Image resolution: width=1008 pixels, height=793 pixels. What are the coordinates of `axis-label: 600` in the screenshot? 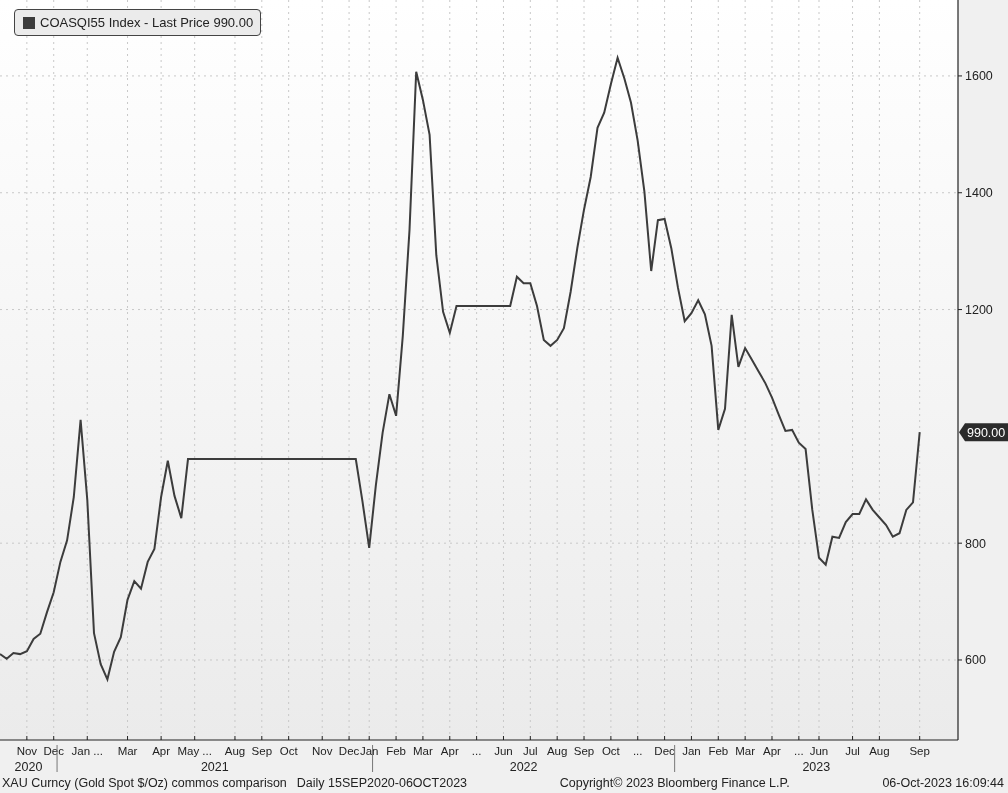 It's located at (975, 660).